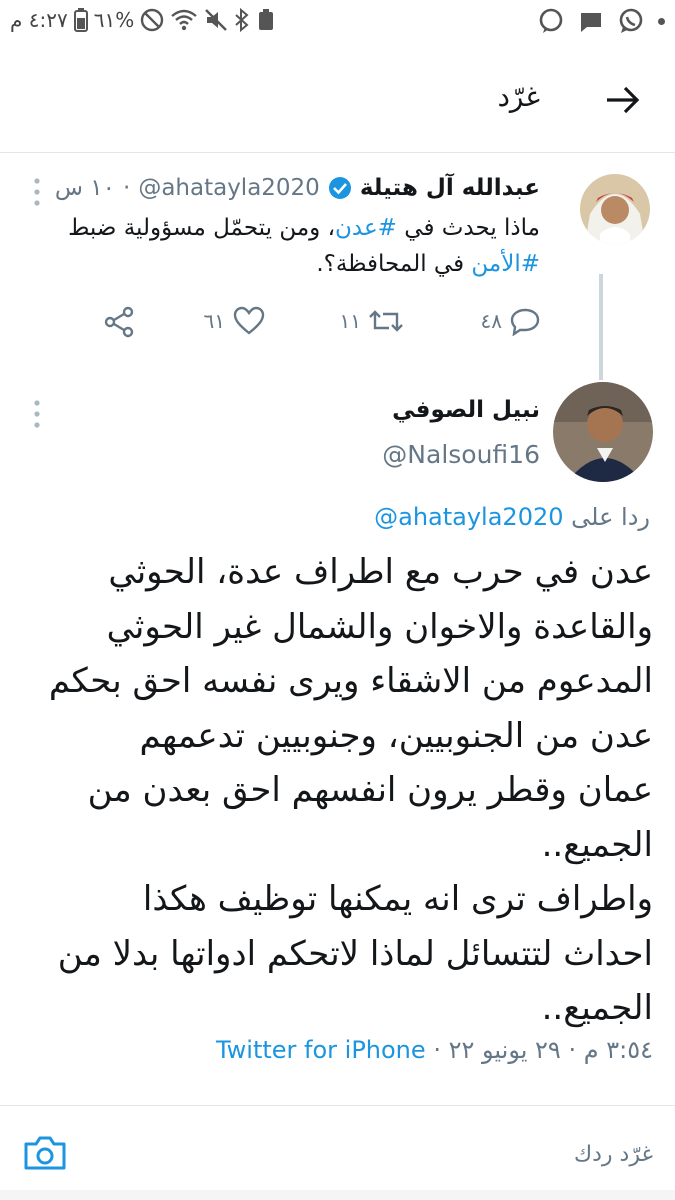 This screenshot has width=675, height=1200. I want to click on reply-input: غرّد ردك, so click(613, 1154).